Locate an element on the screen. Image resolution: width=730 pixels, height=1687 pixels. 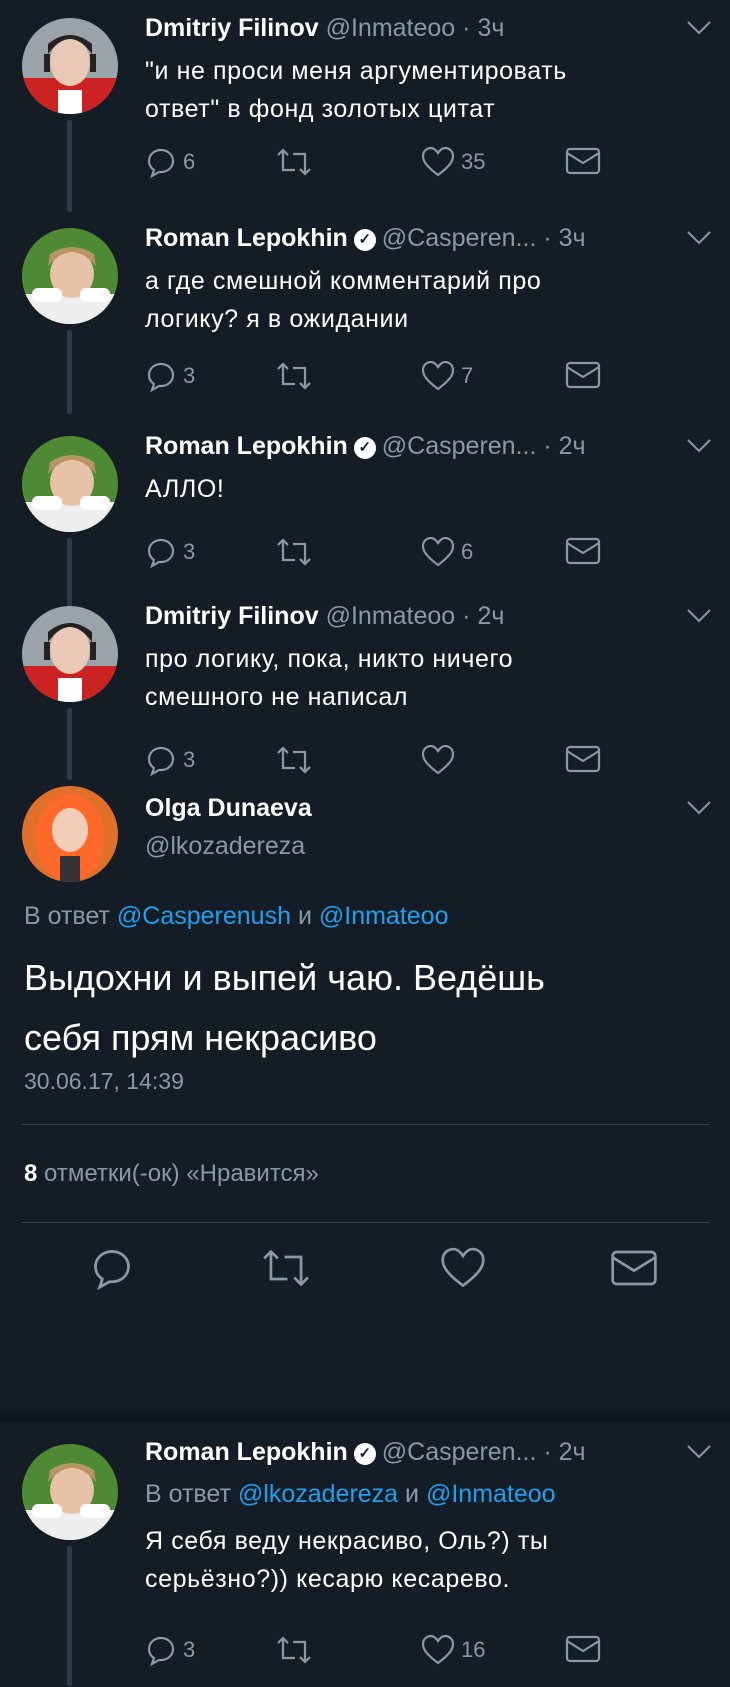
tweet-text-line: смешного не написал is located at coordinates (277, 697).